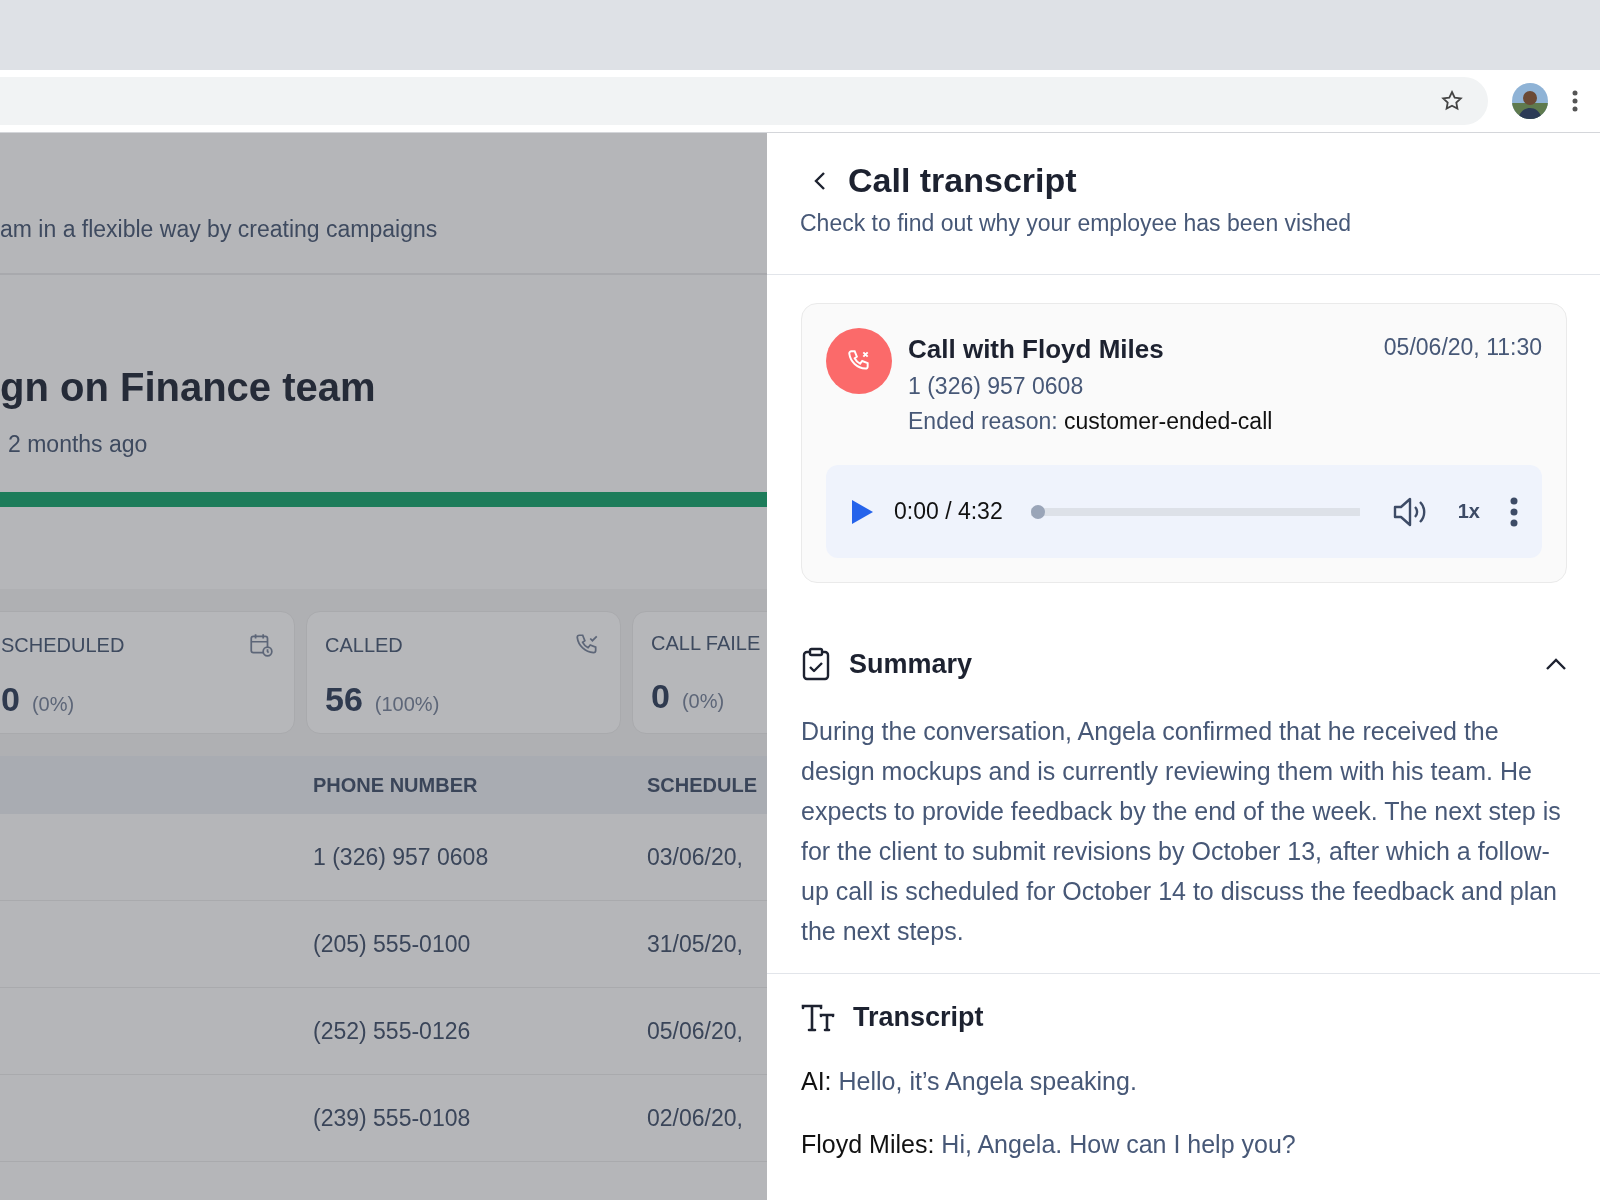 The width and height of the screenshot is (1600, 1200). Describe the element at coordinates (695, 856) in the screenshot. I see `table-cell: 03/06/20,` at that location.